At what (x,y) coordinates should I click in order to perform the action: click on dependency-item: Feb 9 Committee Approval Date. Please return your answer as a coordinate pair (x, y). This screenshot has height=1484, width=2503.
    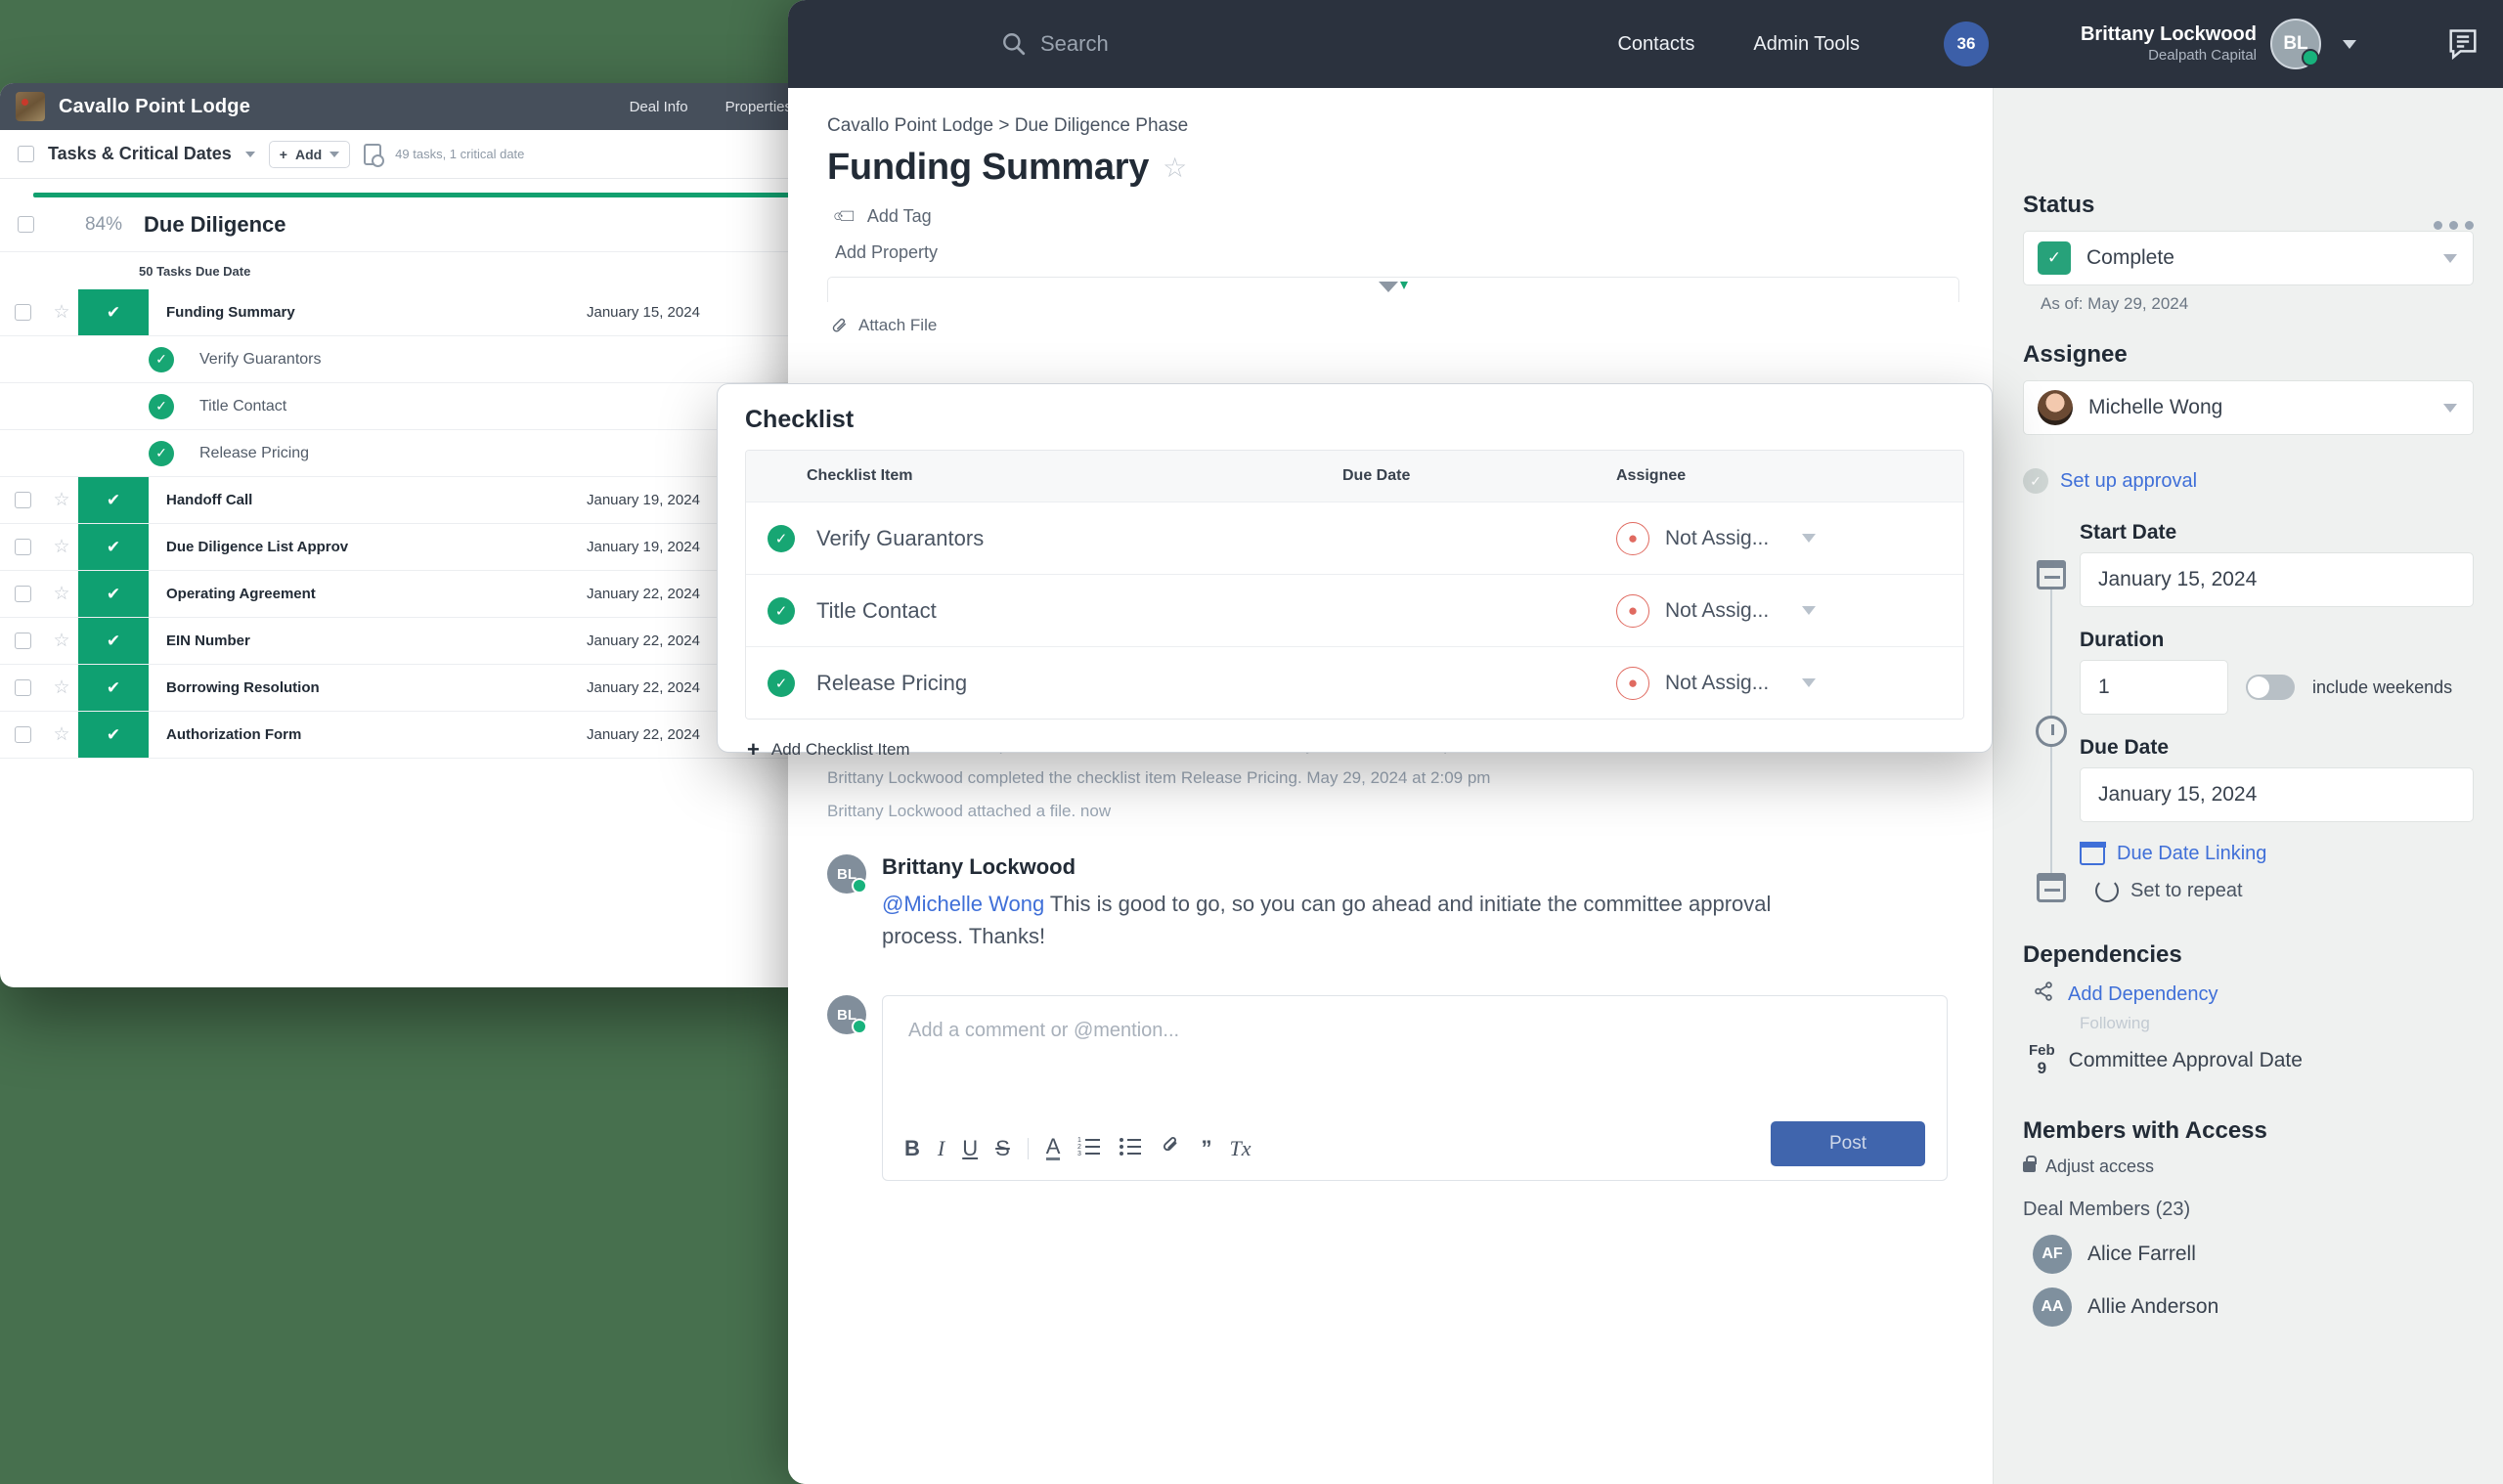
    Looking at the image, I should click on (2248, 1060).